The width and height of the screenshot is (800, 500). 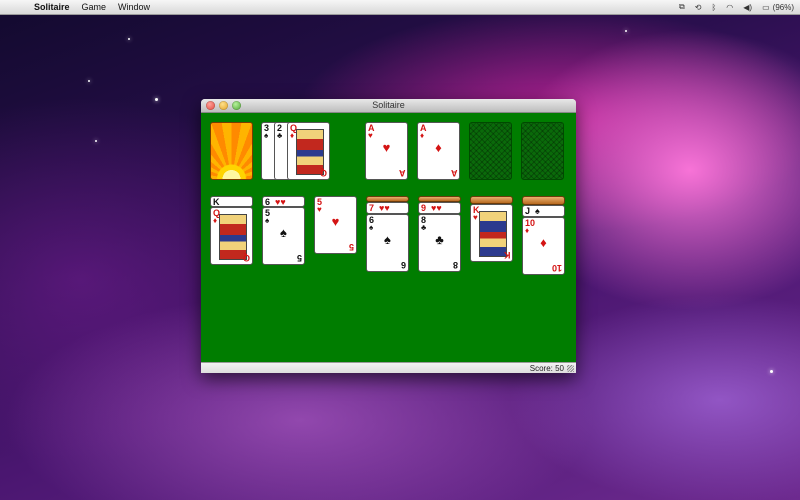 What do you see at coordinates (491, 233) in the screenshot?
I see `tableau-6-top-card: K ♥ K` at bounding box center [491, 233].